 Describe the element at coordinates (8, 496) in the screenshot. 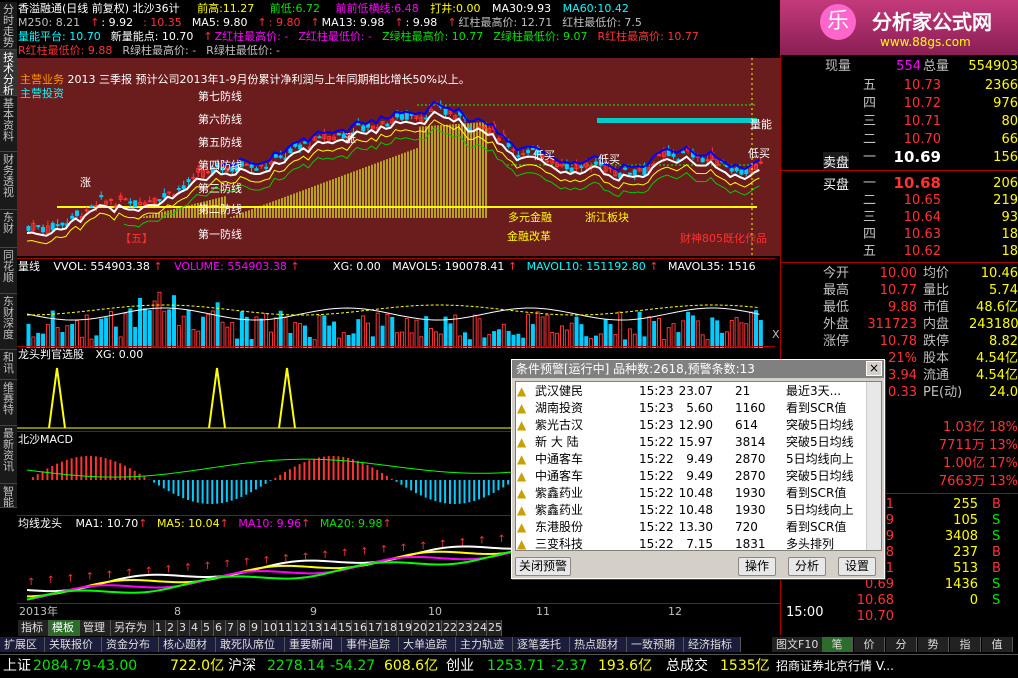

I see `side-tab: 智能` at that location.